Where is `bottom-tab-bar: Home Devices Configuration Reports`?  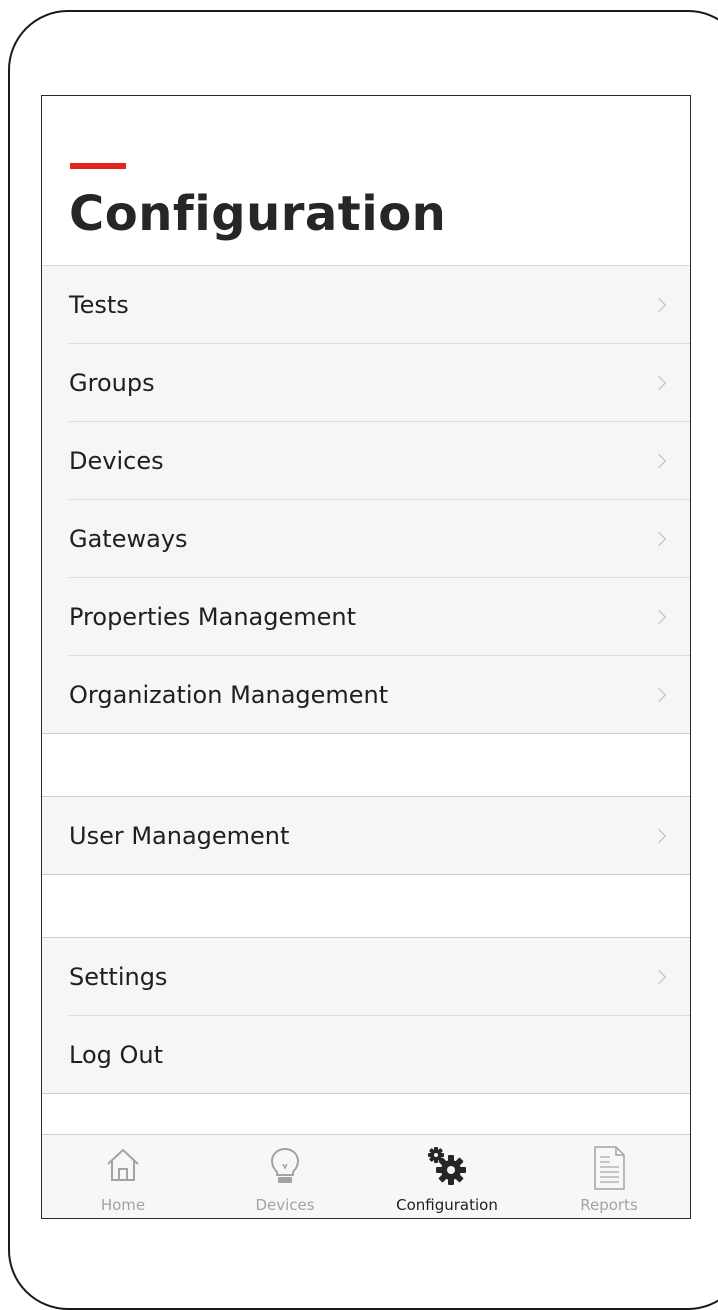
bottom-tab-bar: Home Devices Configuration Reports is located at coordinates (366, 1176).